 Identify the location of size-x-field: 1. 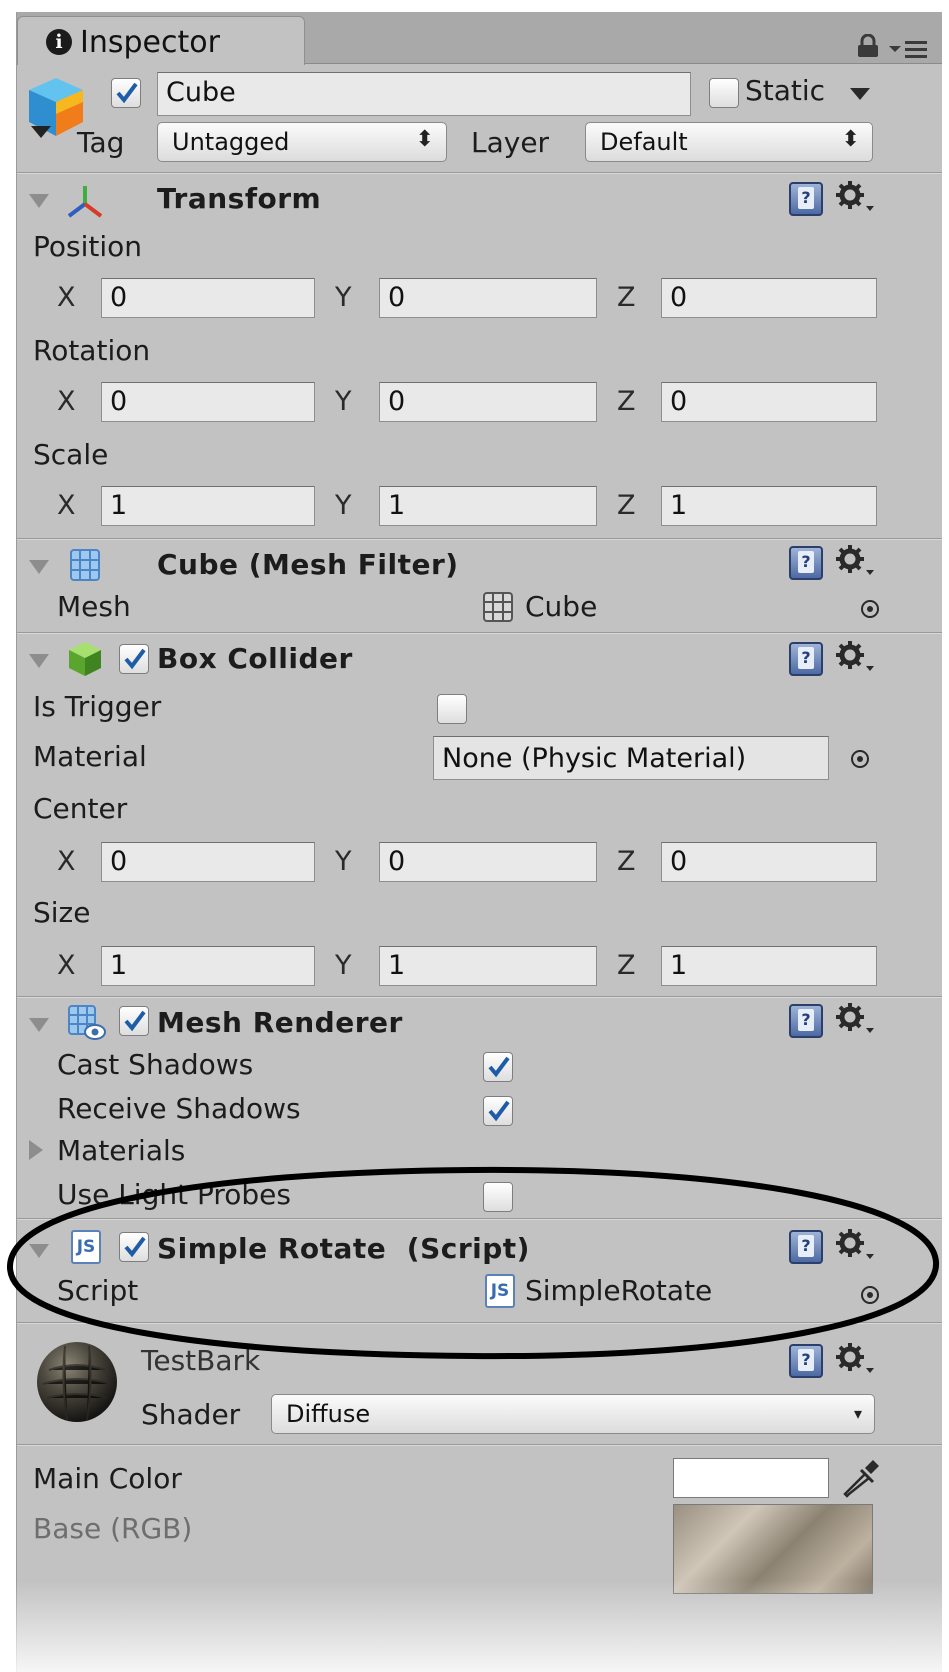
(208, 966).